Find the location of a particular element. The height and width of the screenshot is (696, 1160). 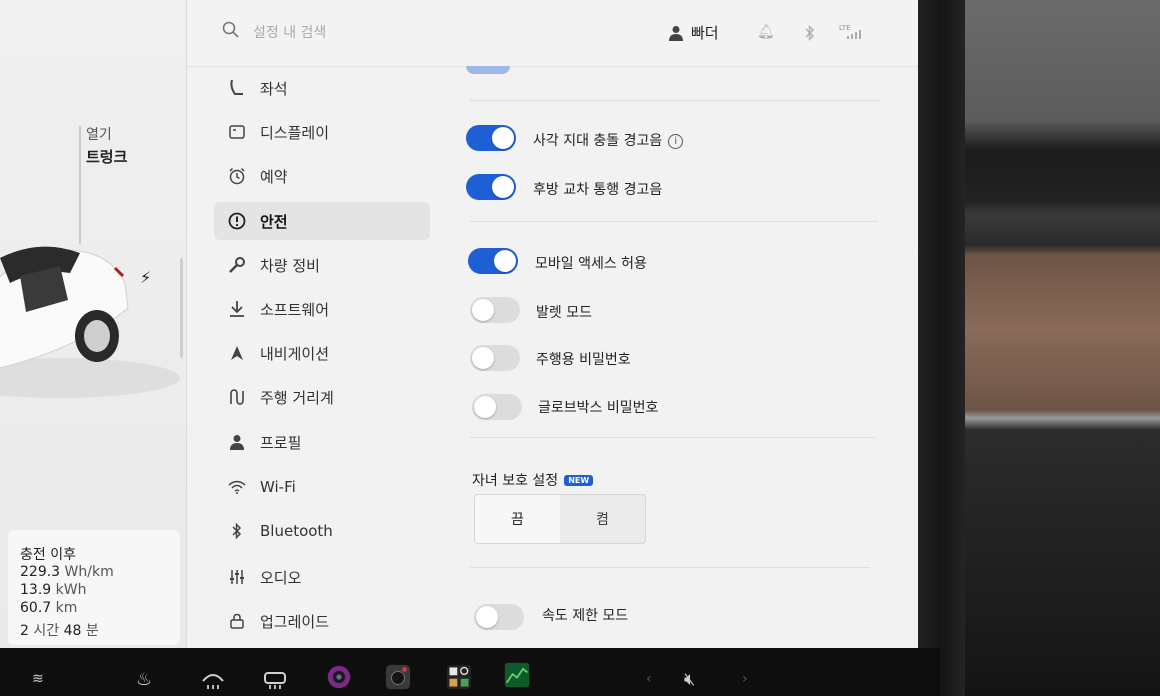

menu-item-display: 디스플레이 is located at coordinates (322, 132).